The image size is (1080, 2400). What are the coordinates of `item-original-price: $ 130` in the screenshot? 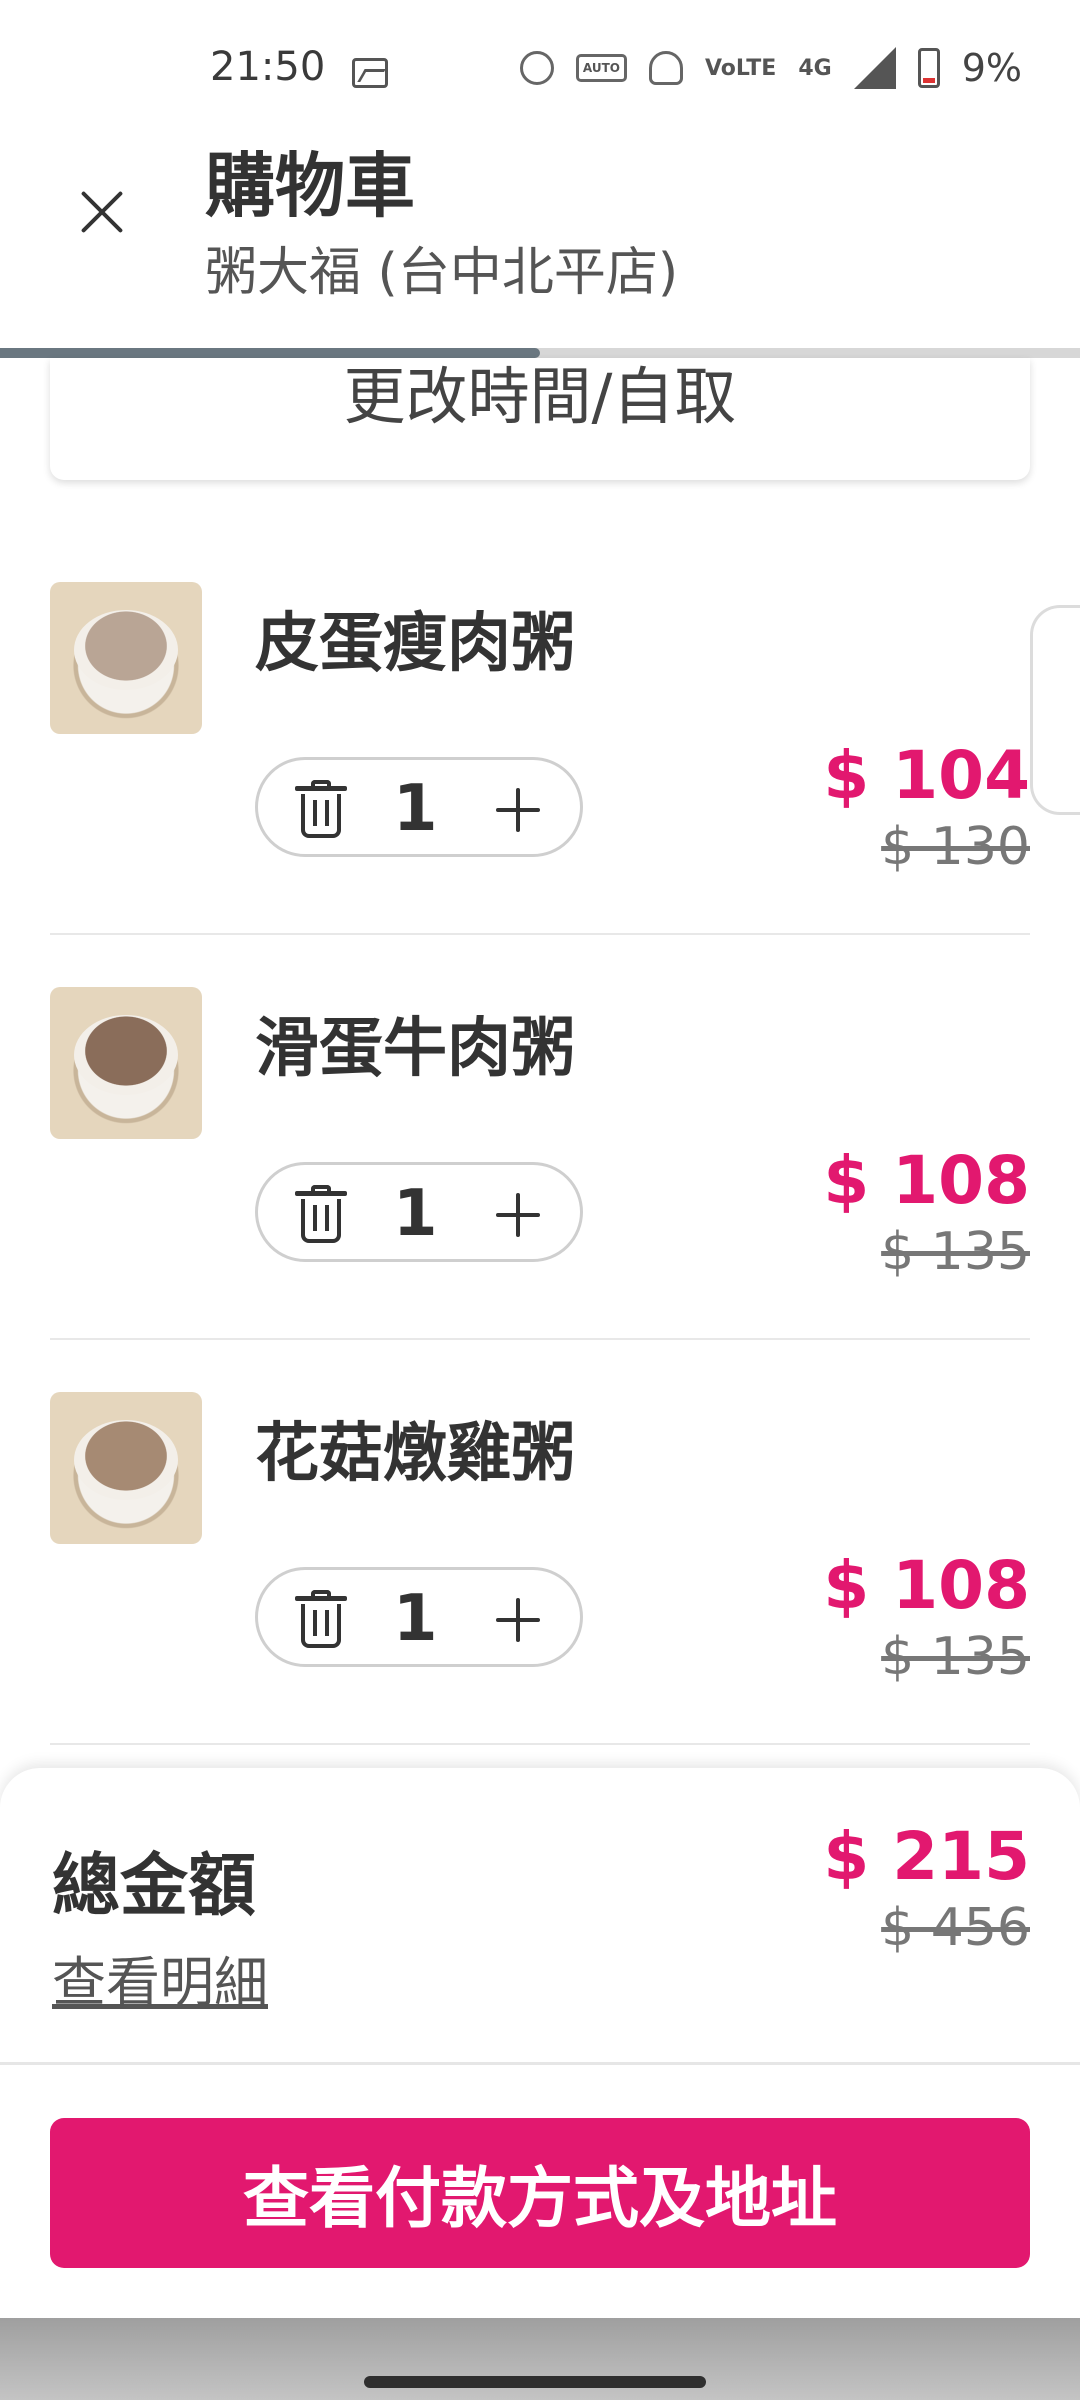 It's located at (955, 847).